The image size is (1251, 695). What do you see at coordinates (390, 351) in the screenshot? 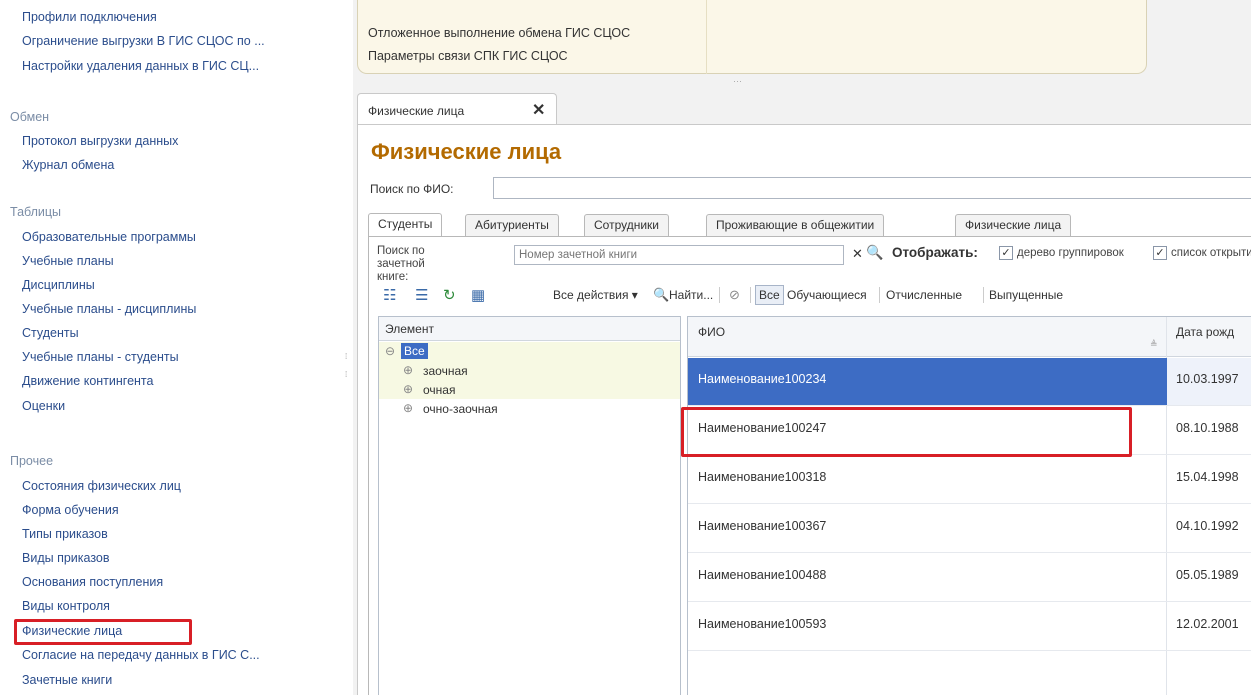
I see `collapse-icon: ⊖` at bounding box center [390, 351].